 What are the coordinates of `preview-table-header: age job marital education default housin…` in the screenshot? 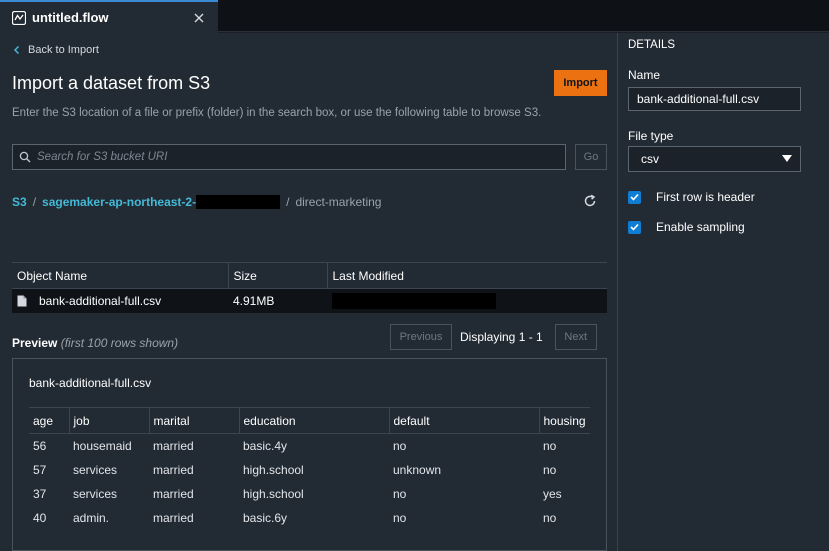 It's located at (309, 420).